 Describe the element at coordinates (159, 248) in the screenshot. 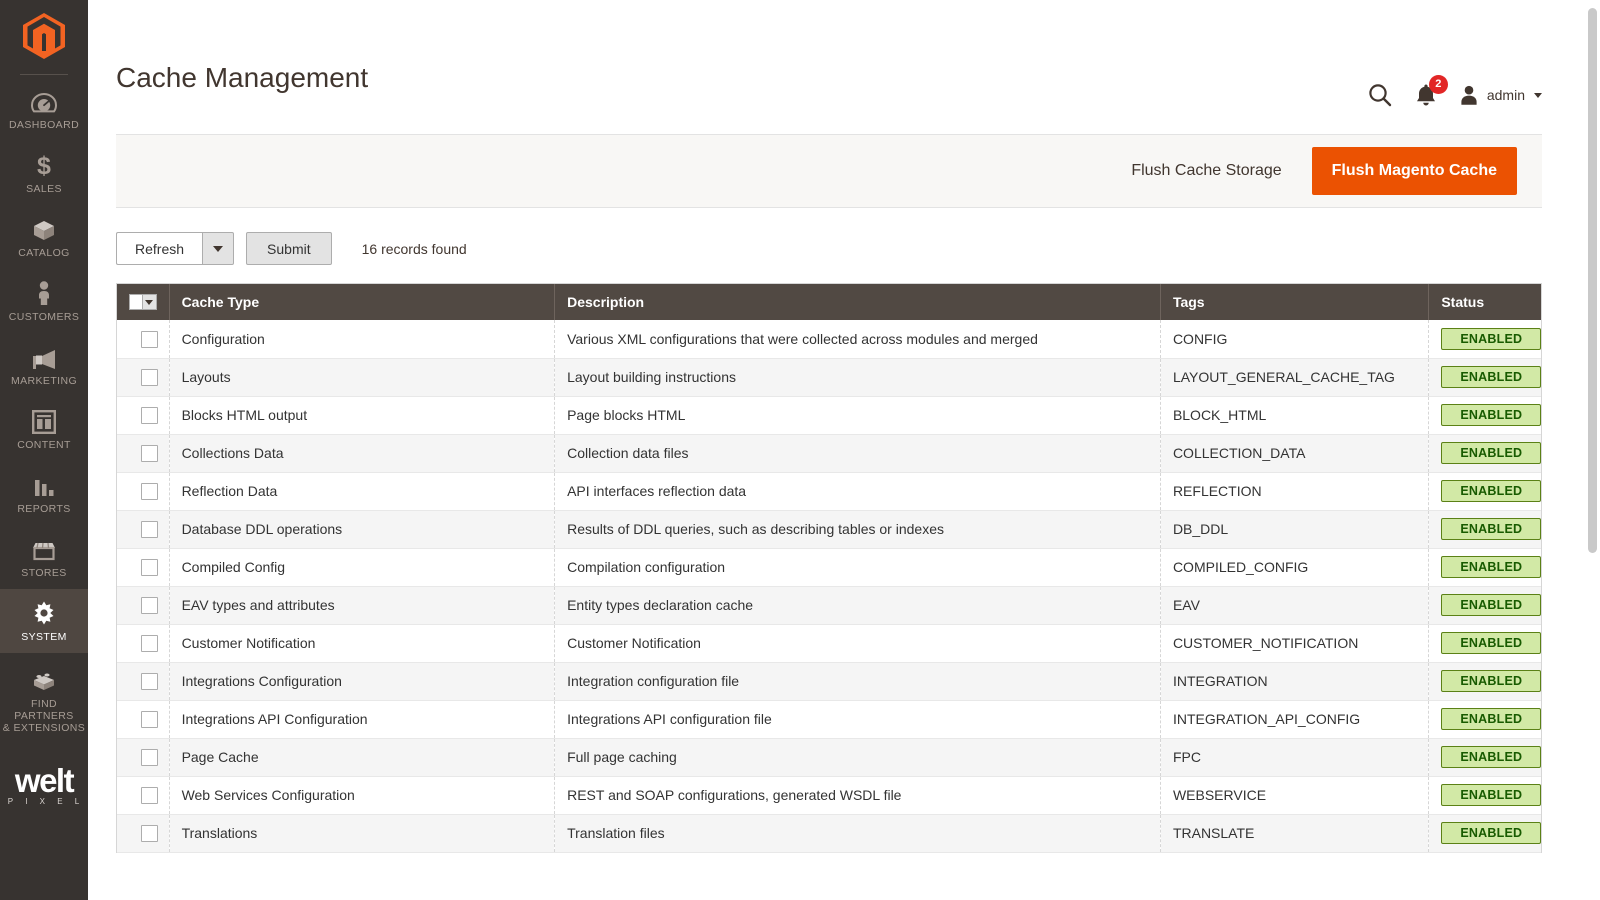

I see `mass-action-select: Refresh` at that location.